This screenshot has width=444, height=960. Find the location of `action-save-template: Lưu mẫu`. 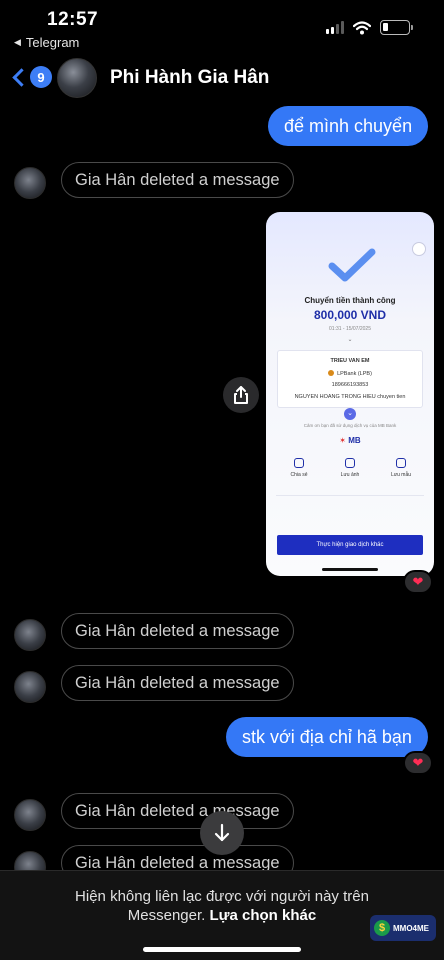

action-save-template: Lưu mẫu is located at coordinates (401, 468).